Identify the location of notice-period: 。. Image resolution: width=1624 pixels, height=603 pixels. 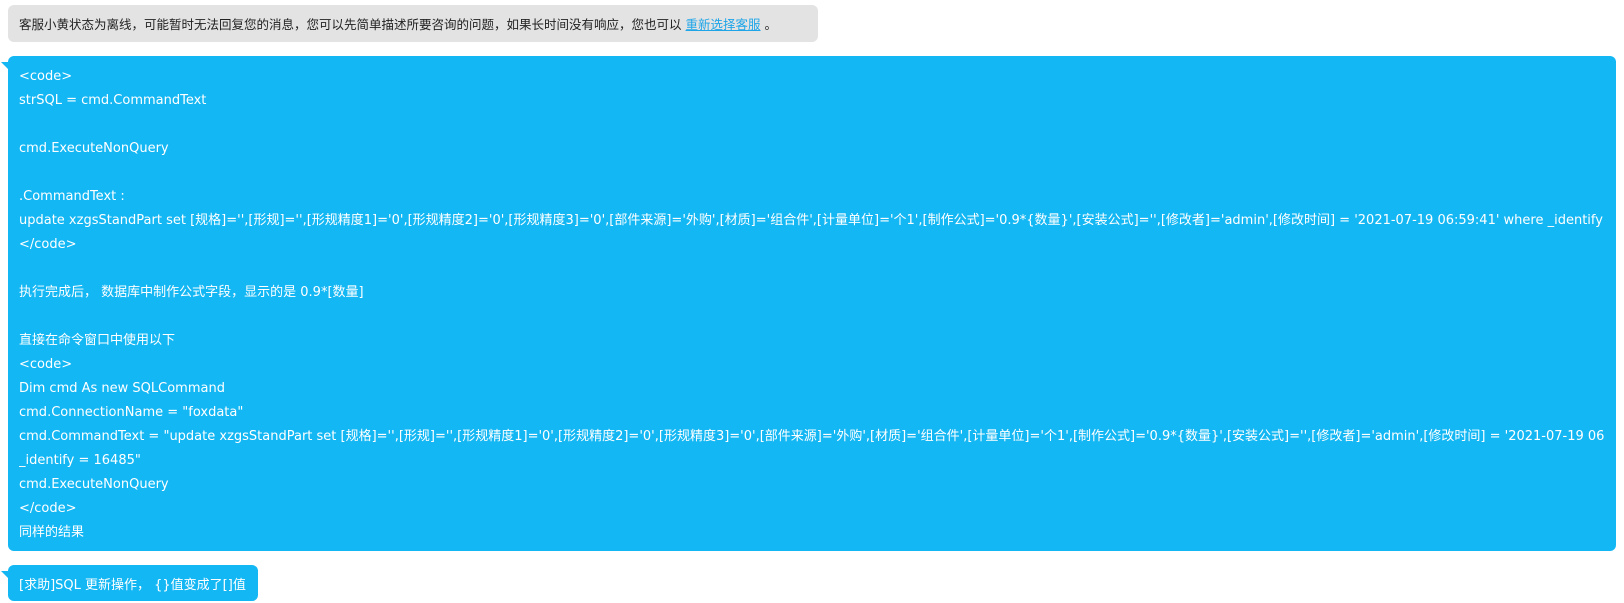
(771, 24).